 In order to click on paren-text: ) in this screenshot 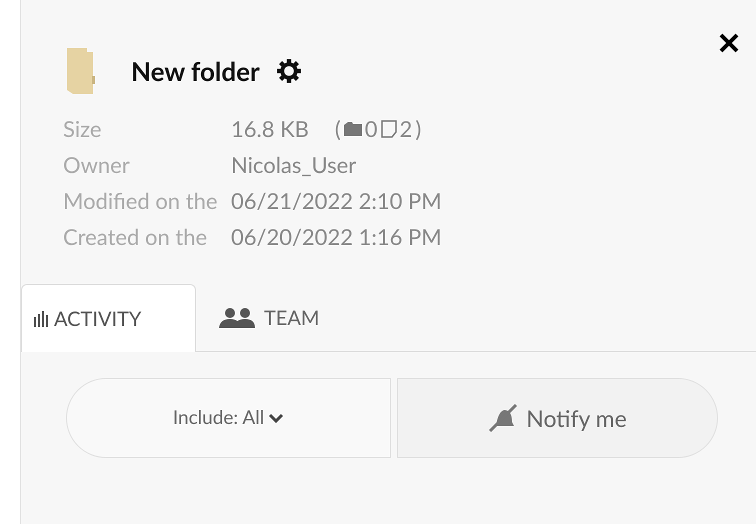, I will do `click(418, 129)`.